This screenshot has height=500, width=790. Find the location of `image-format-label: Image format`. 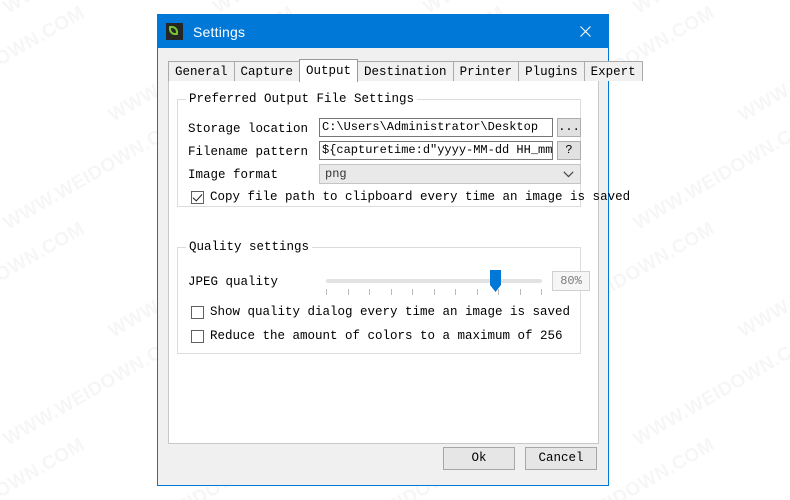

image-format-label: Image format is located at coordinates (233, 175).